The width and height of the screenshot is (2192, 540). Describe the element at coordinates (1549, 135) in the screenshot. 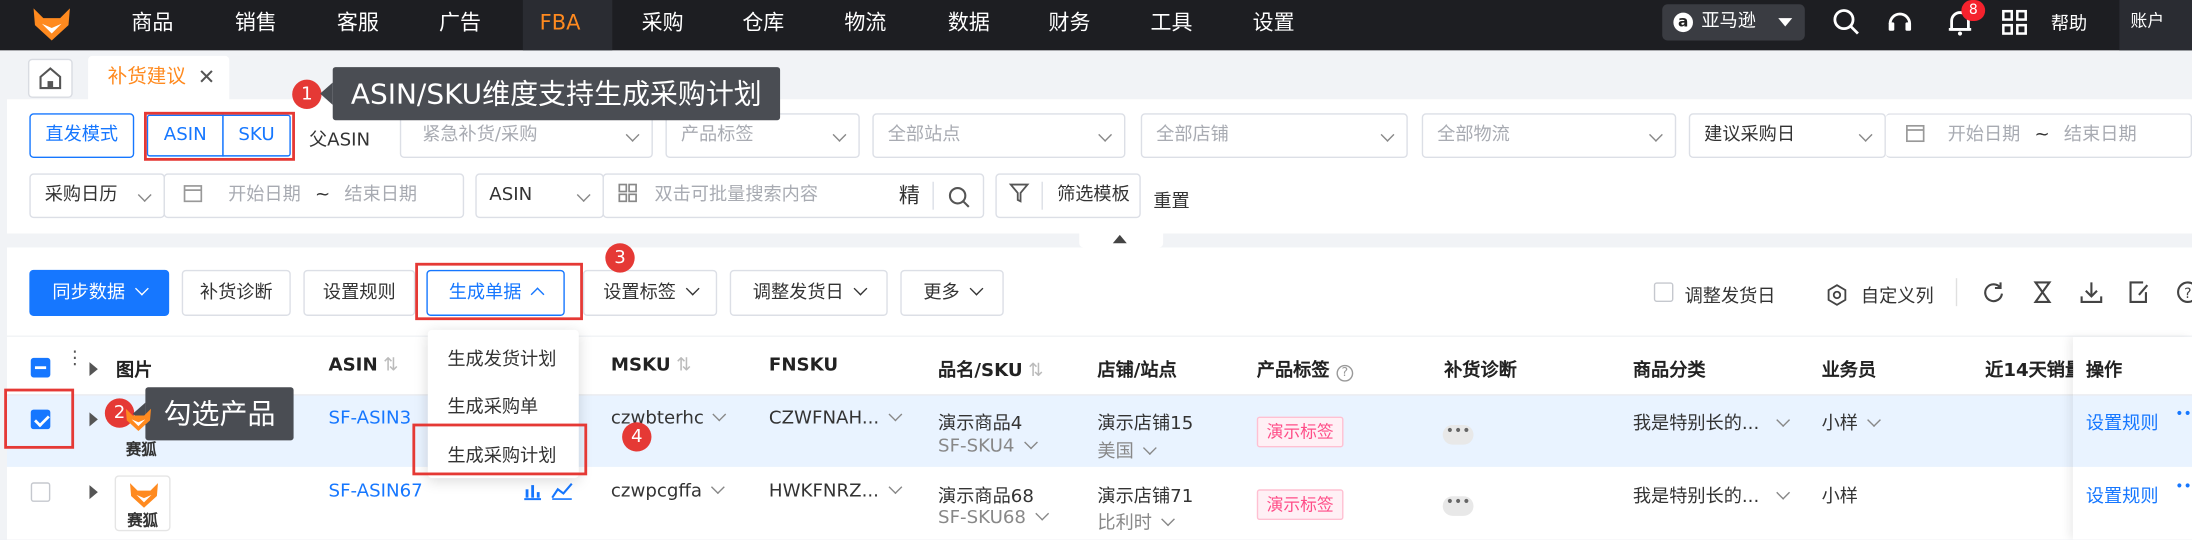

I see `logistics-select: 全部物流` at that location.